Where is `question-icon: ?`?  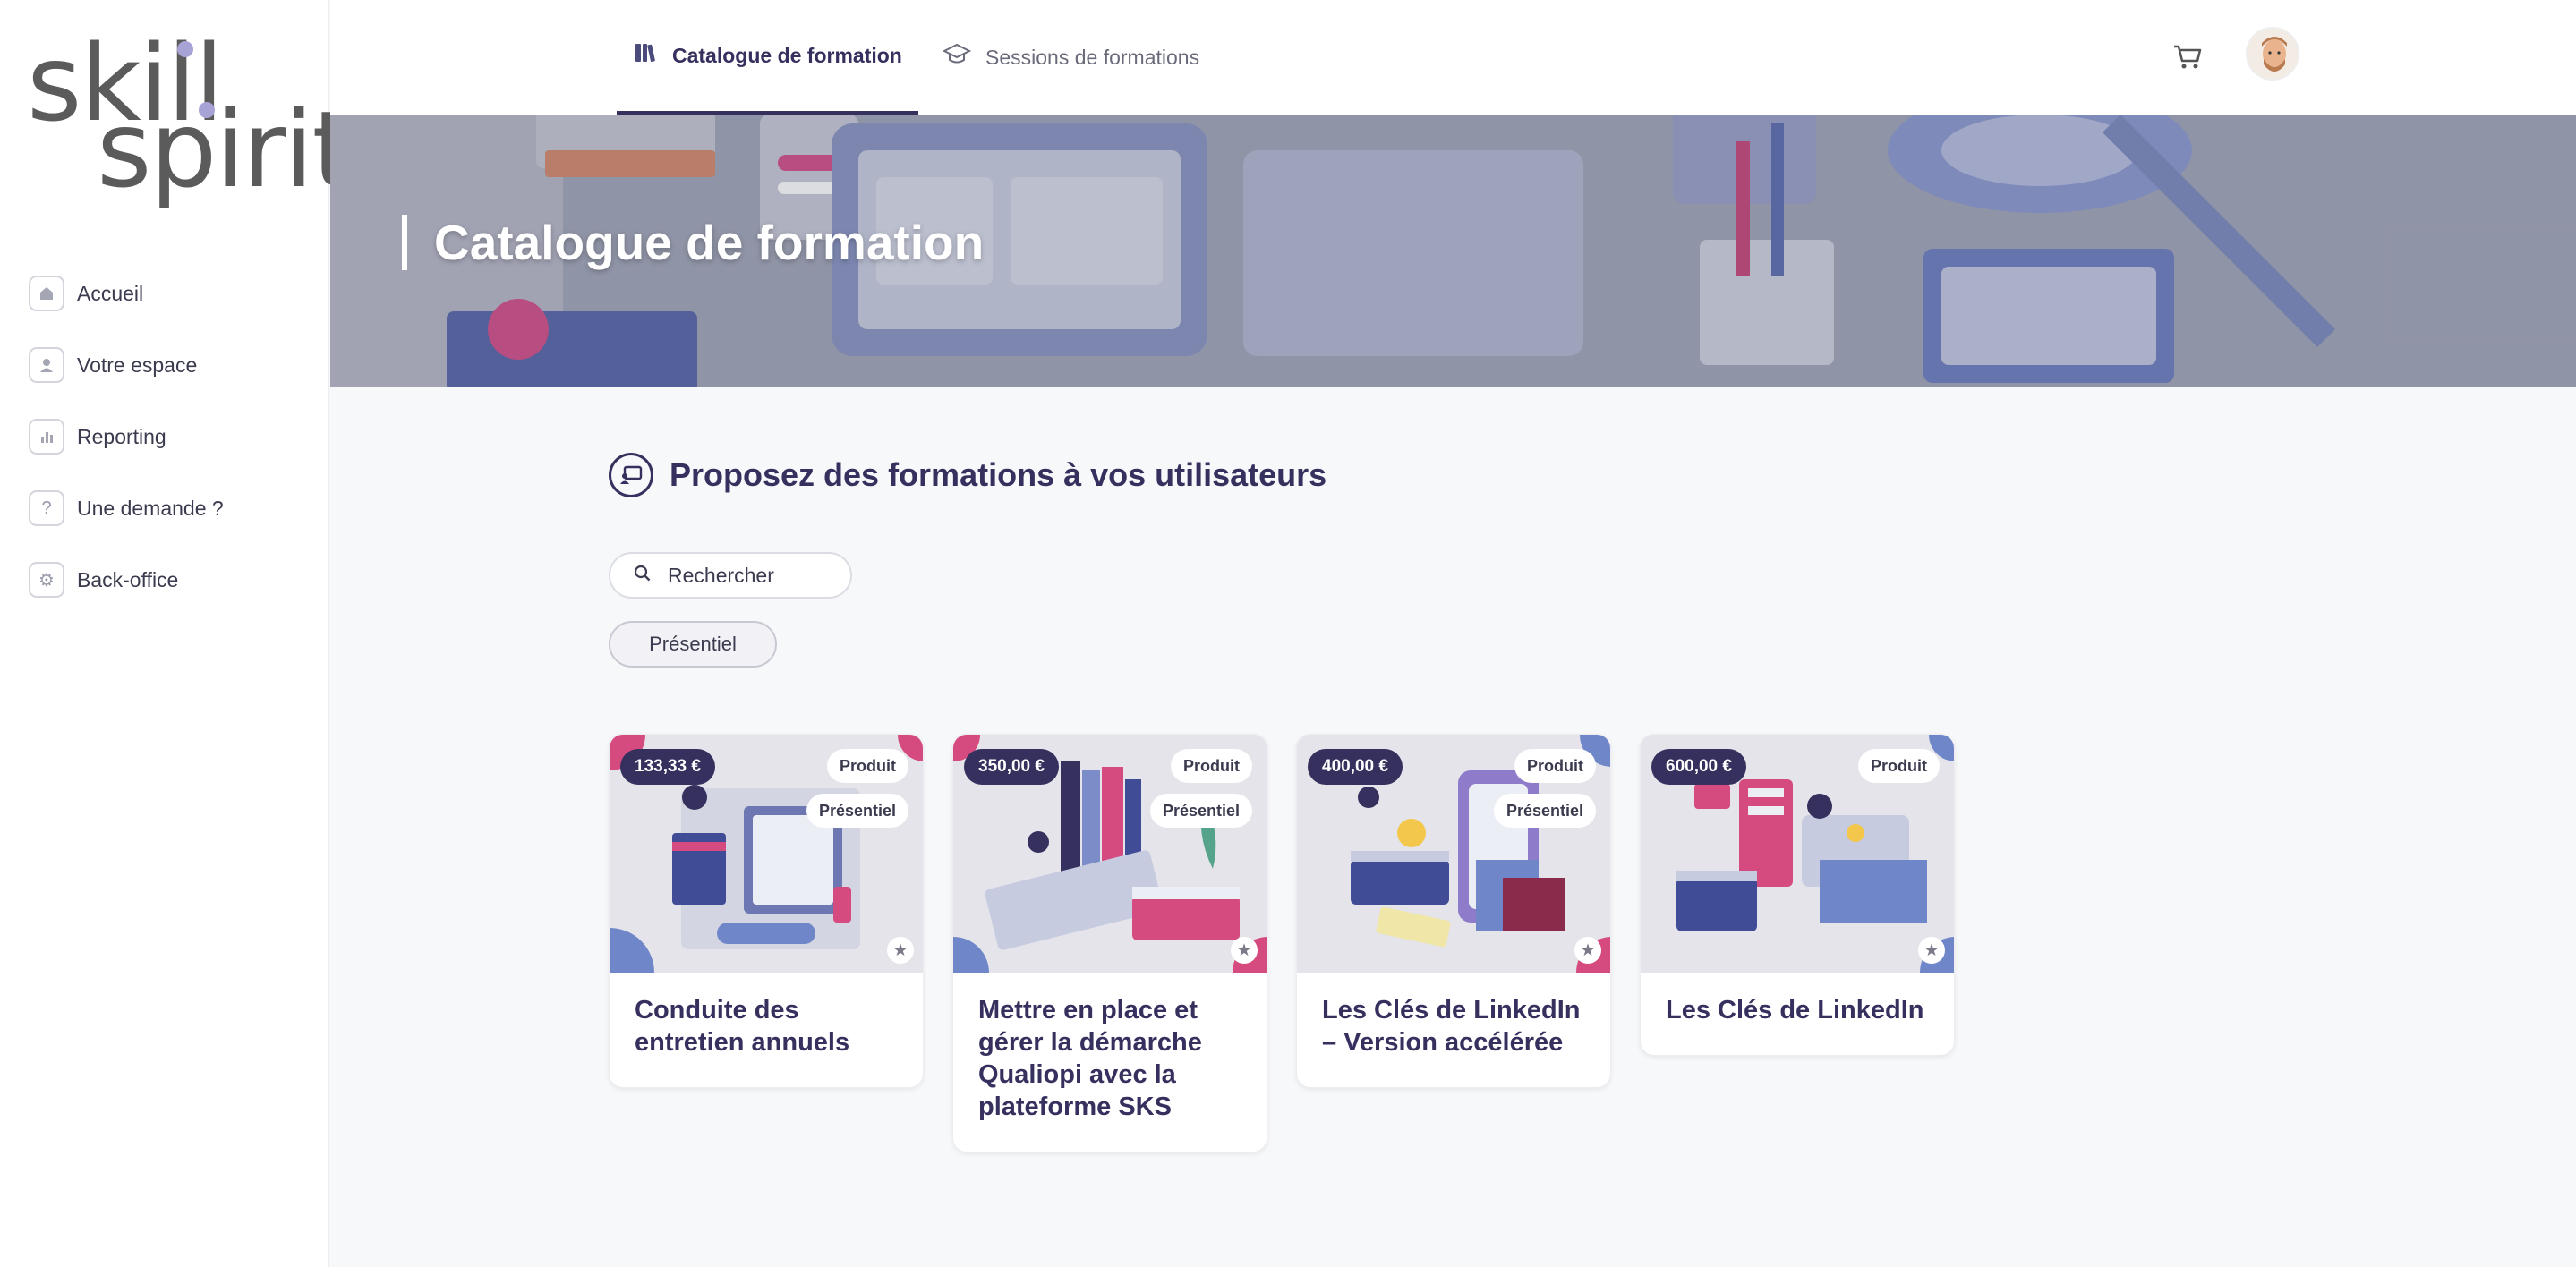
question-icon: ? is located at coordinates (46, 508).